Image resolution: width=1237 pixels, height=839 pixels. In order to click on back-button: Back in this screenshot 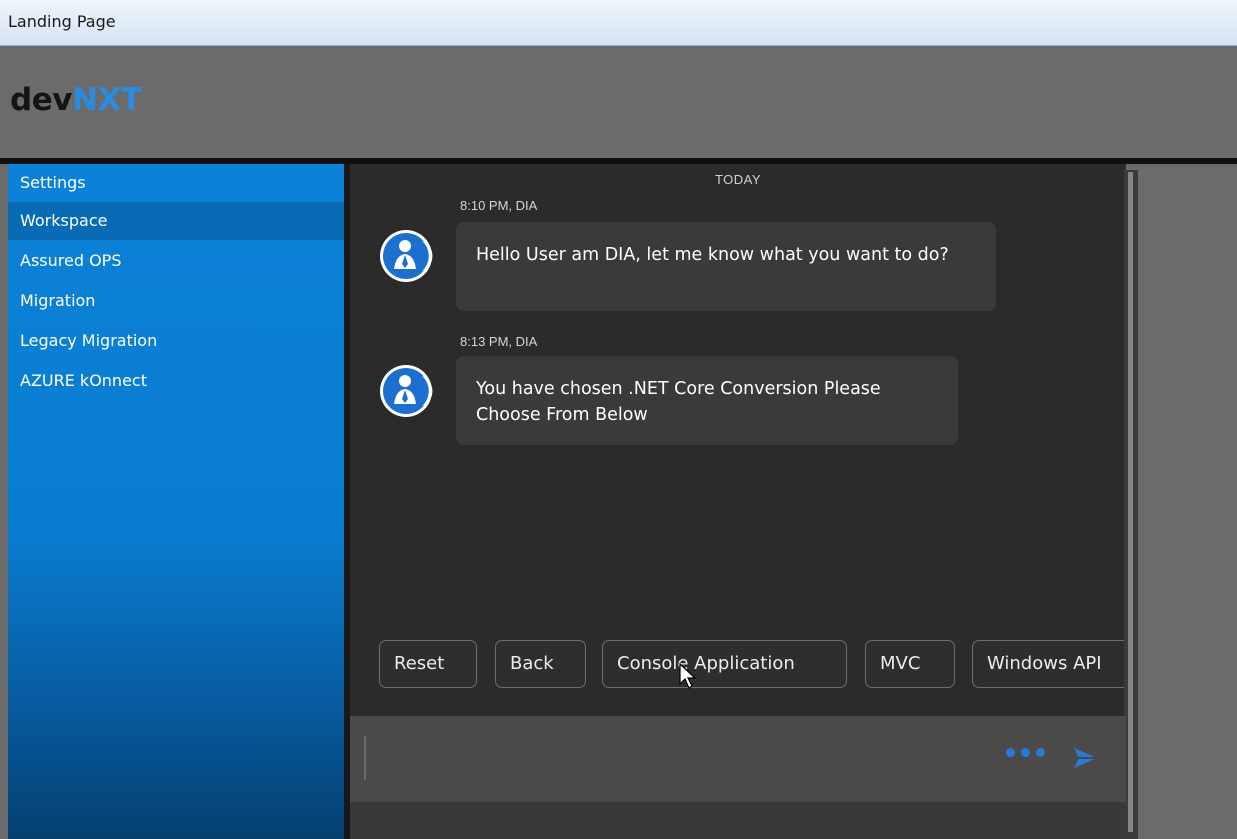, I will do `click(540, 664)`.